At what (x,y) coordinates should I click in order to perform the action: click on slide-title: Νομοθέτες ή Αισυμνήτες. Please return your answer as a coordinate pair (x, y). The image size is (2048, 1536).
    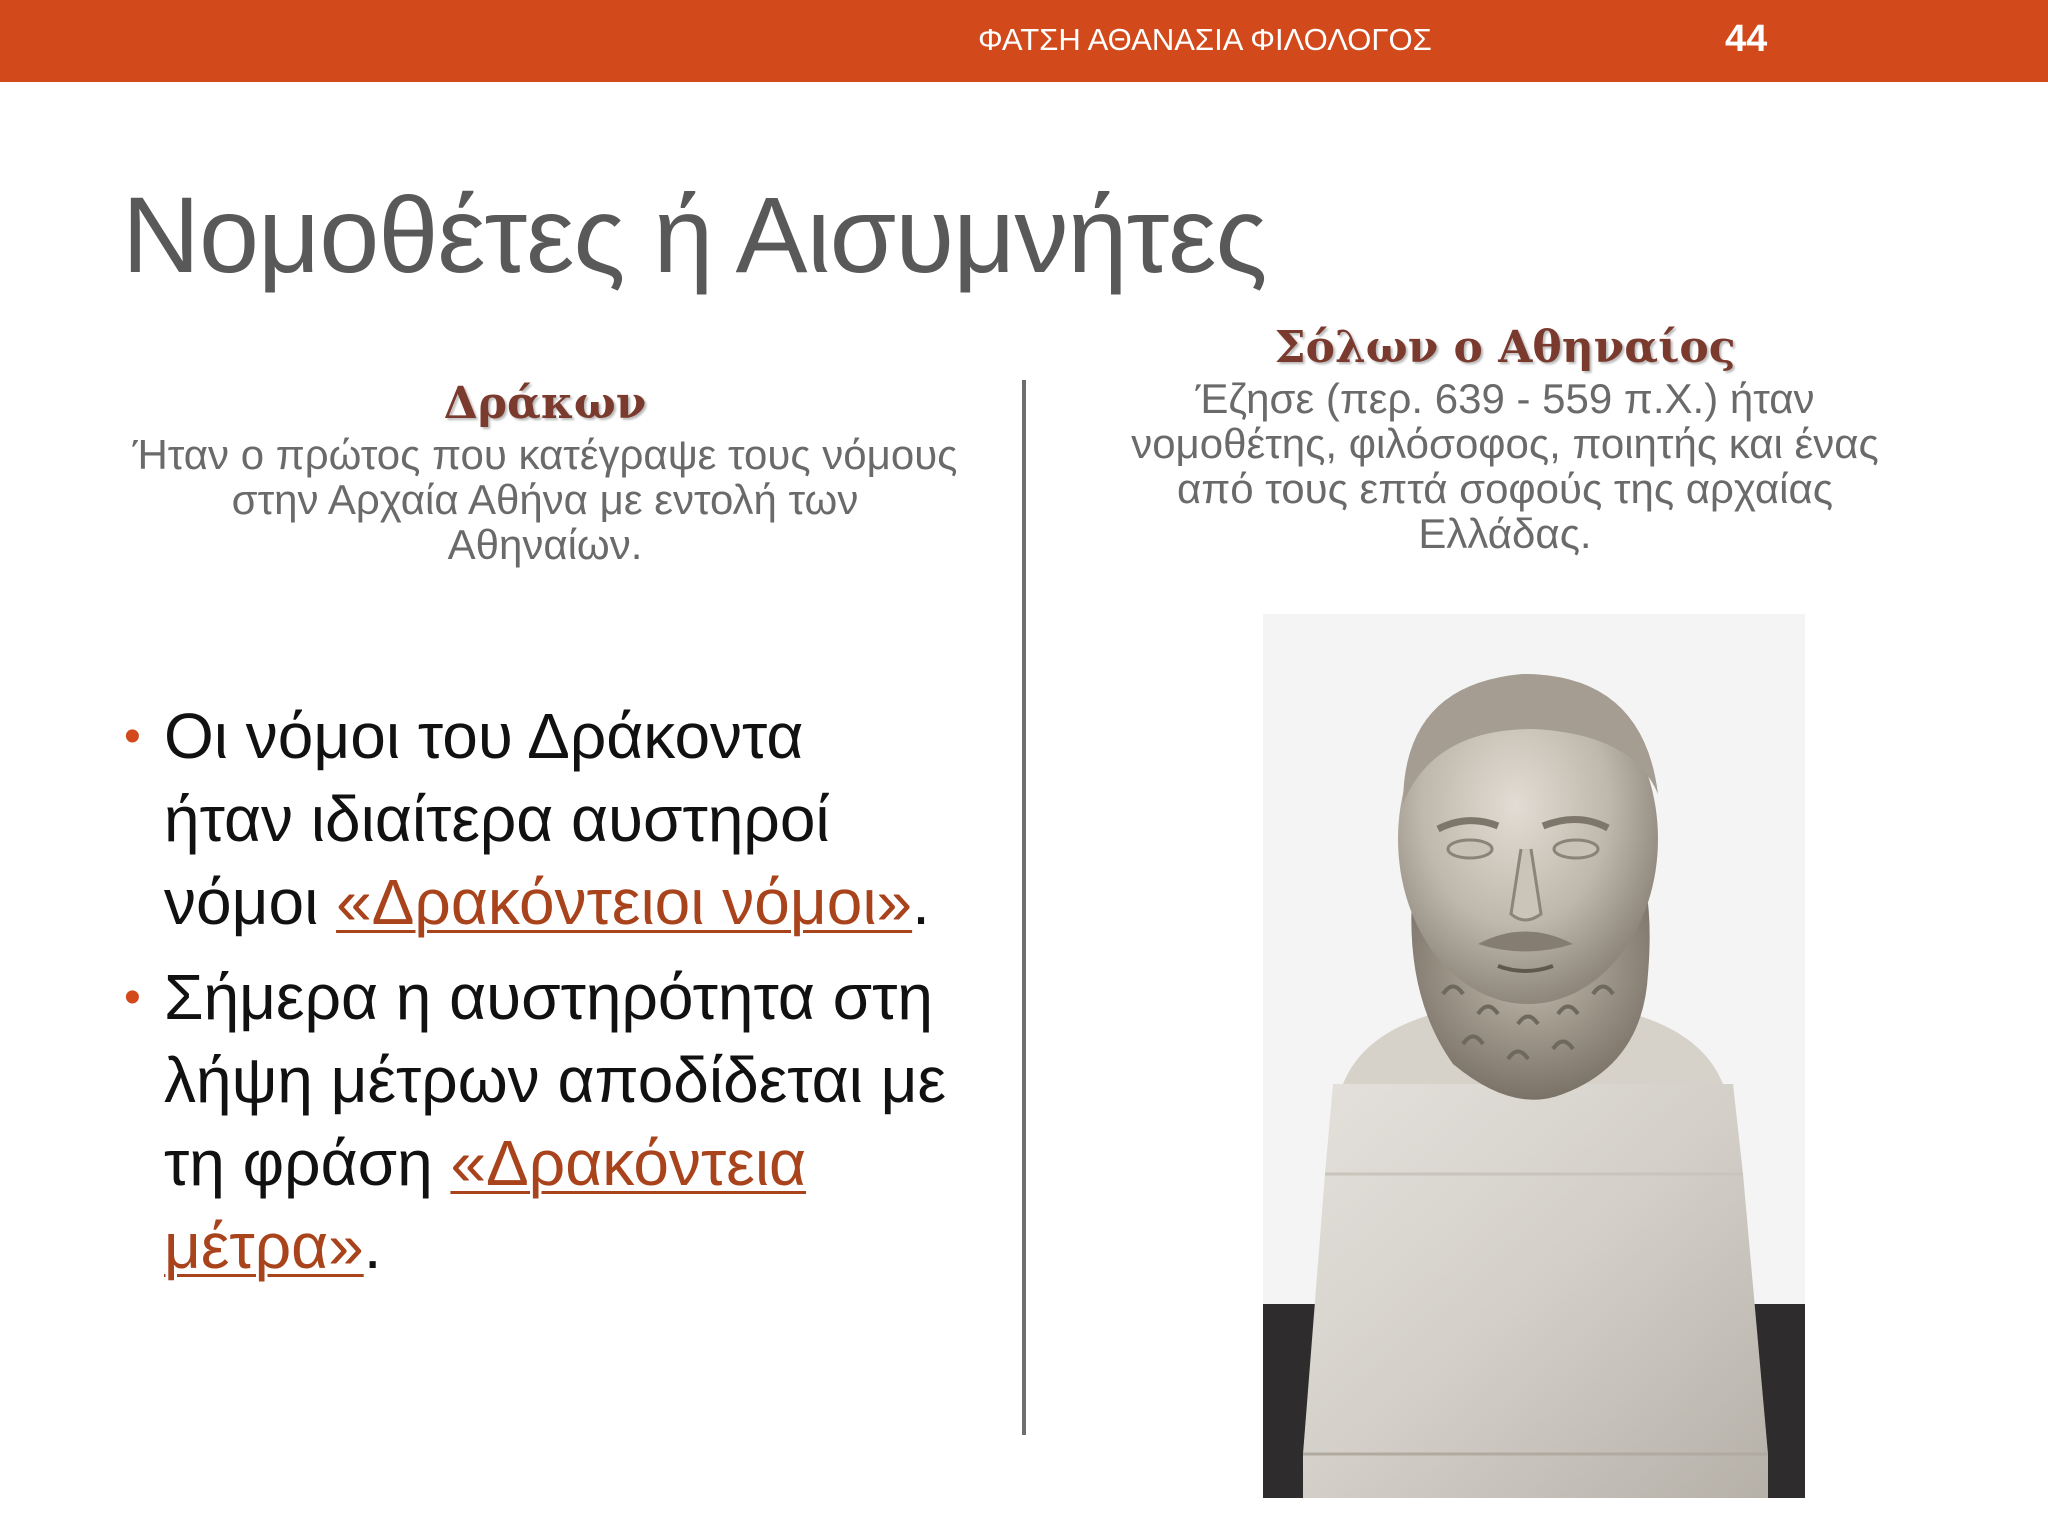
    Looking at the image, I should click on (694, 234).